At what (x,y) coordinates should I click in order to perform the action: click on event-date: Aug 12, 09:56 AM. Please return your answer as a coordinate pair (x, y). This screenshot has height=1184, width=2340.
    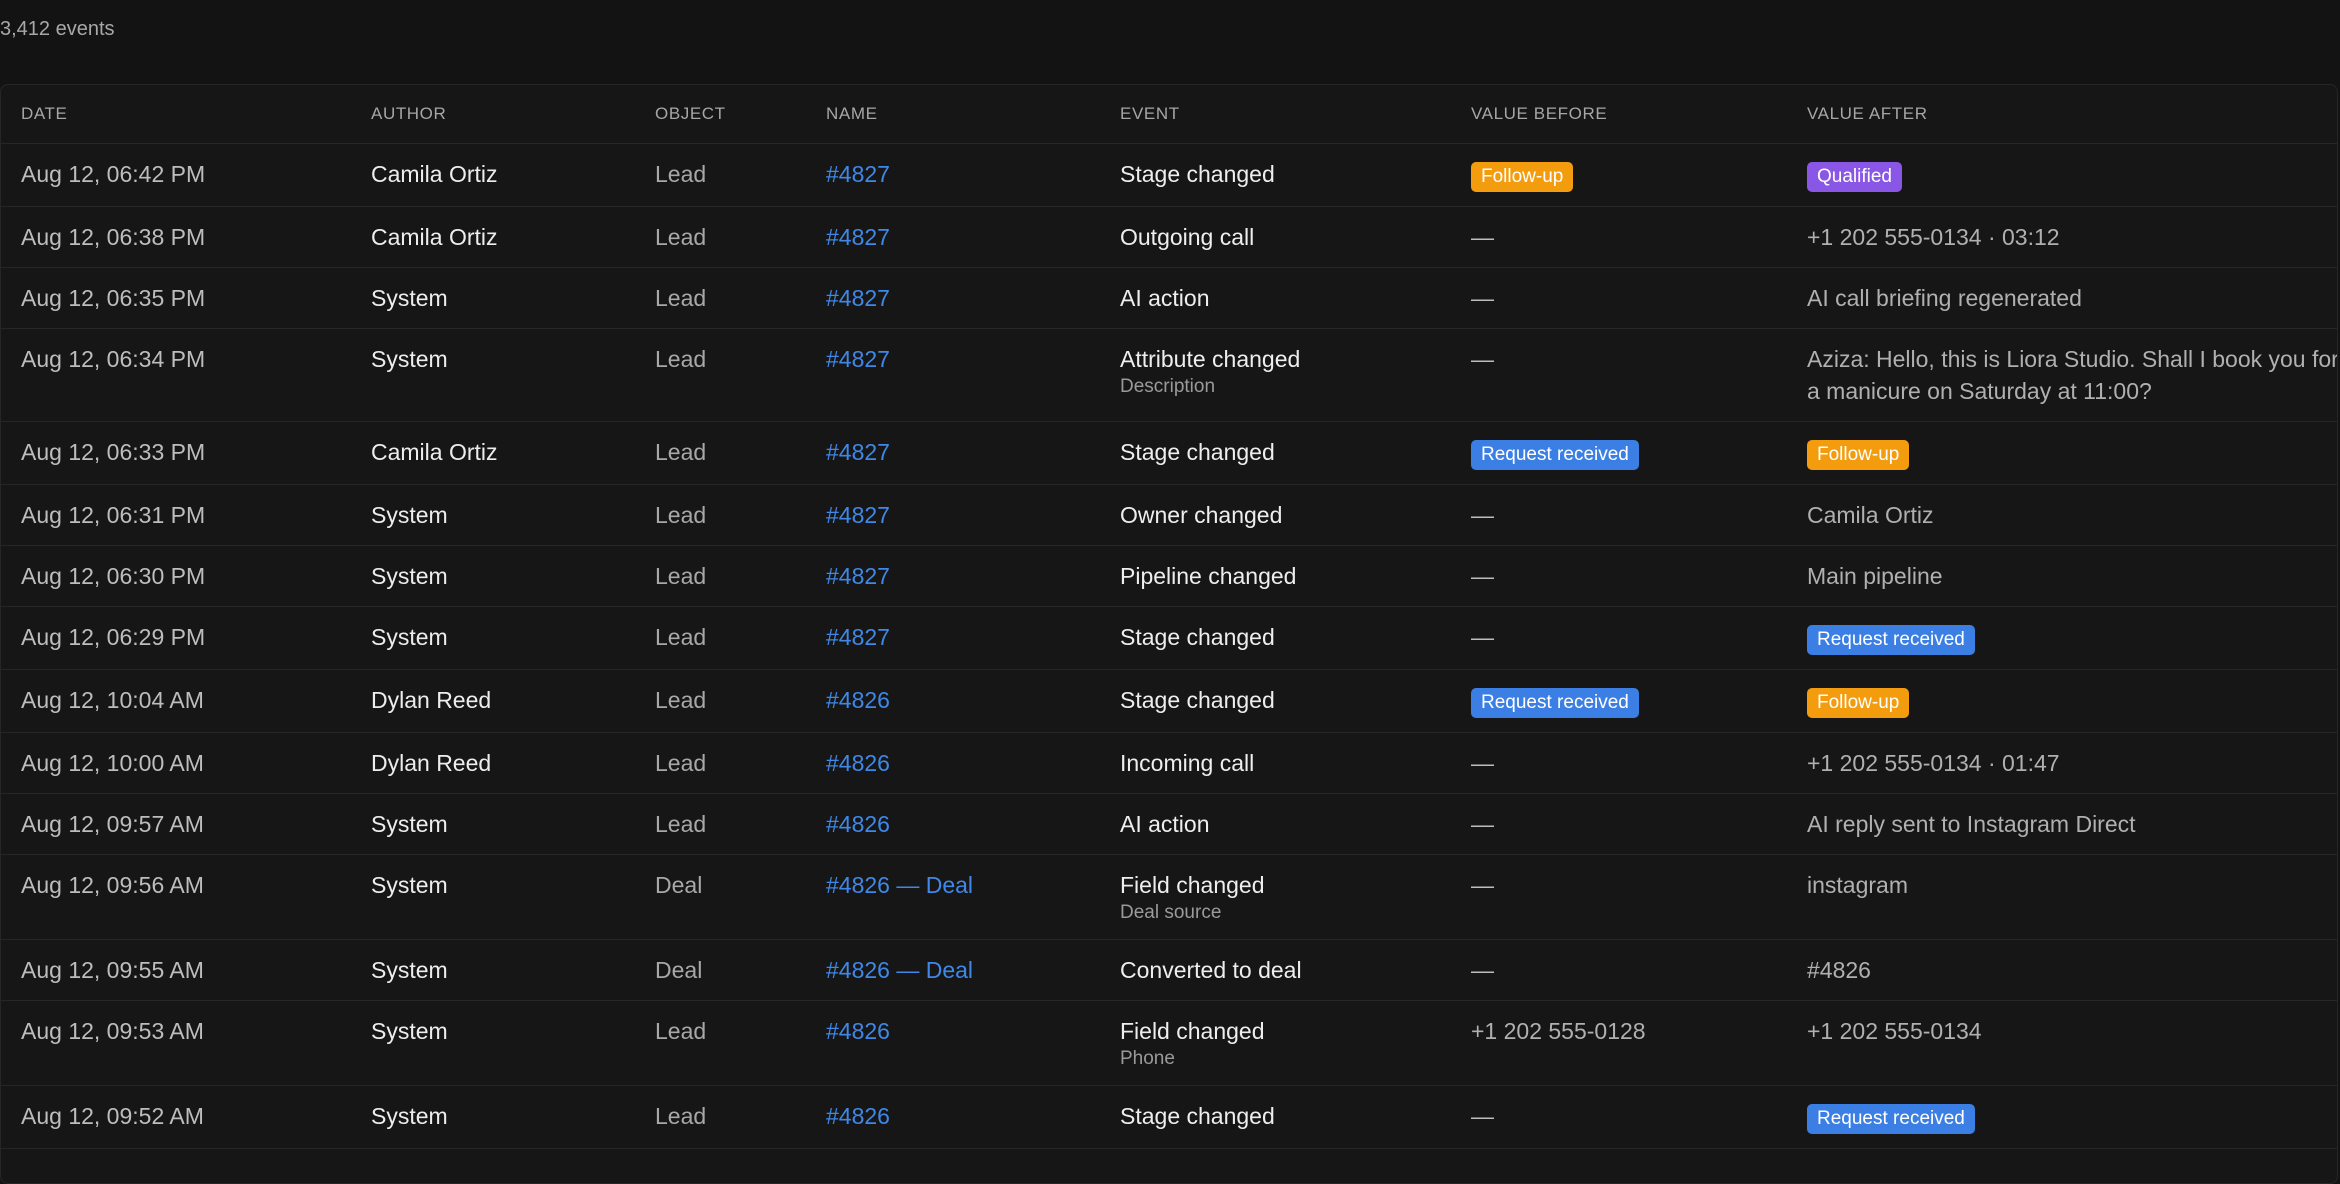
    Looking at the image, I should click on (112, 885).